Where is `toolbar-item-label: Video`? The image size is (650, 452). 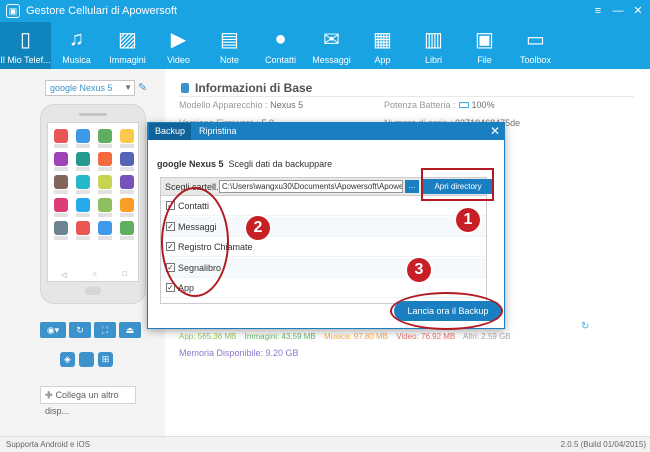
toolbar-item-label: Video is located at coordinates (178, 60).